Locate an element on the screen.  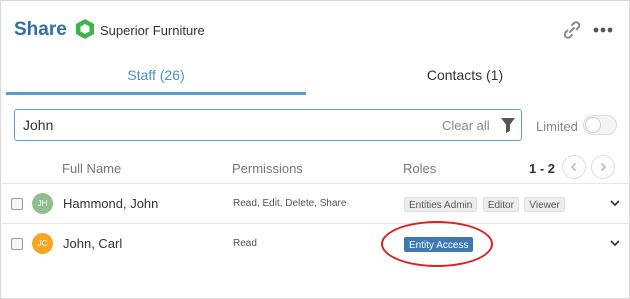
share-title: Share is located at coordinates (40, 29).